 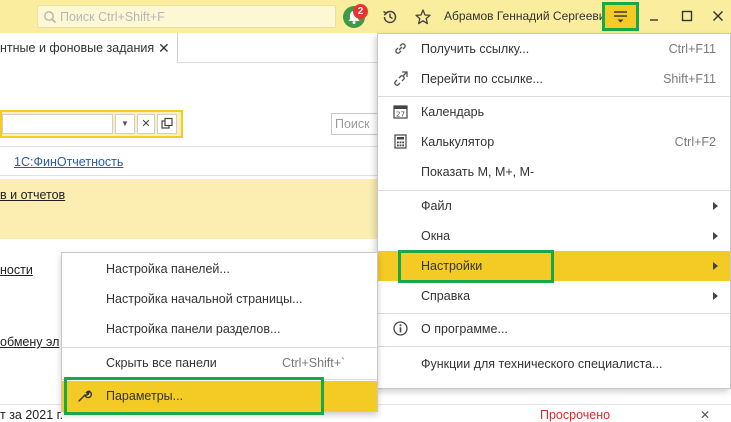 I want to click on menu-item-windows: Окна, so click(x=554, y=236).